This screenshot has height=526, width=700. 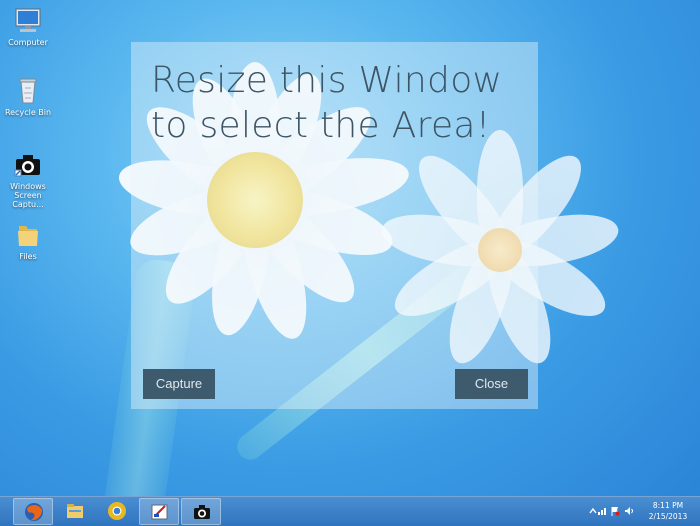 I want to click on desktop-icon-label: Files, so click(x=28, y=256).